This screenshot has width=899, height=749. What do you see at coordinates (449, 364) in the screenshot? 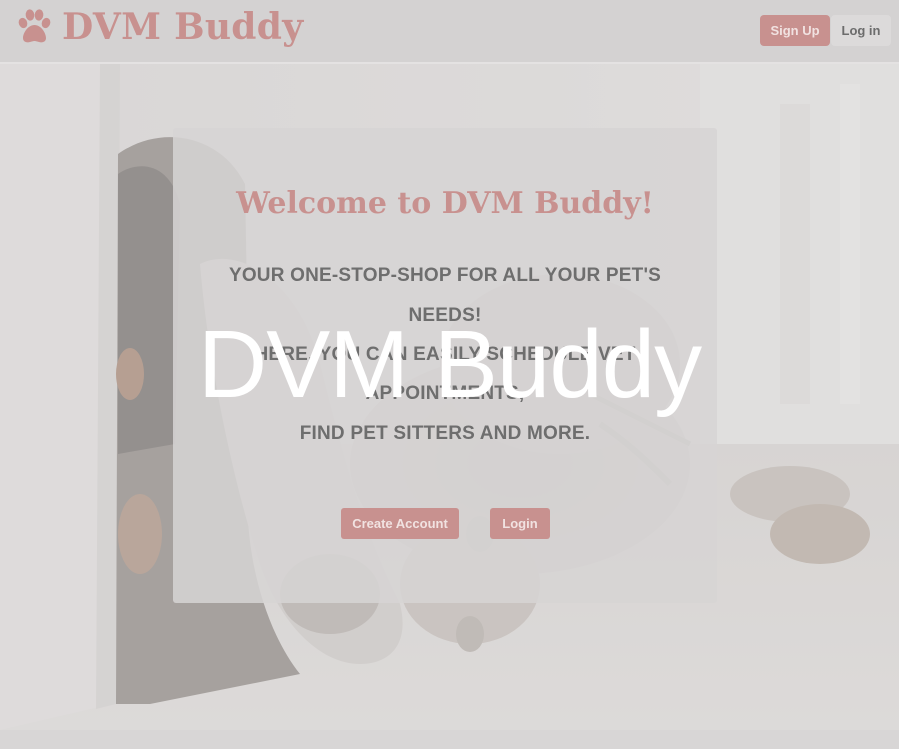
I see `overlay-title: DVM Buddy` at bounding box center [449, 364].